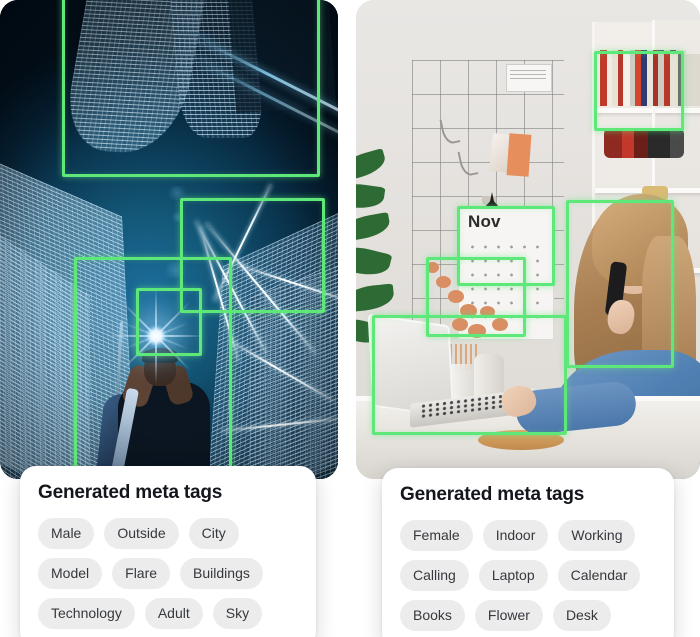  What do you see at coordinates (581, 615) in the screenshot?
I see `meta-tag: Desk` at bounding box center [581, 615].